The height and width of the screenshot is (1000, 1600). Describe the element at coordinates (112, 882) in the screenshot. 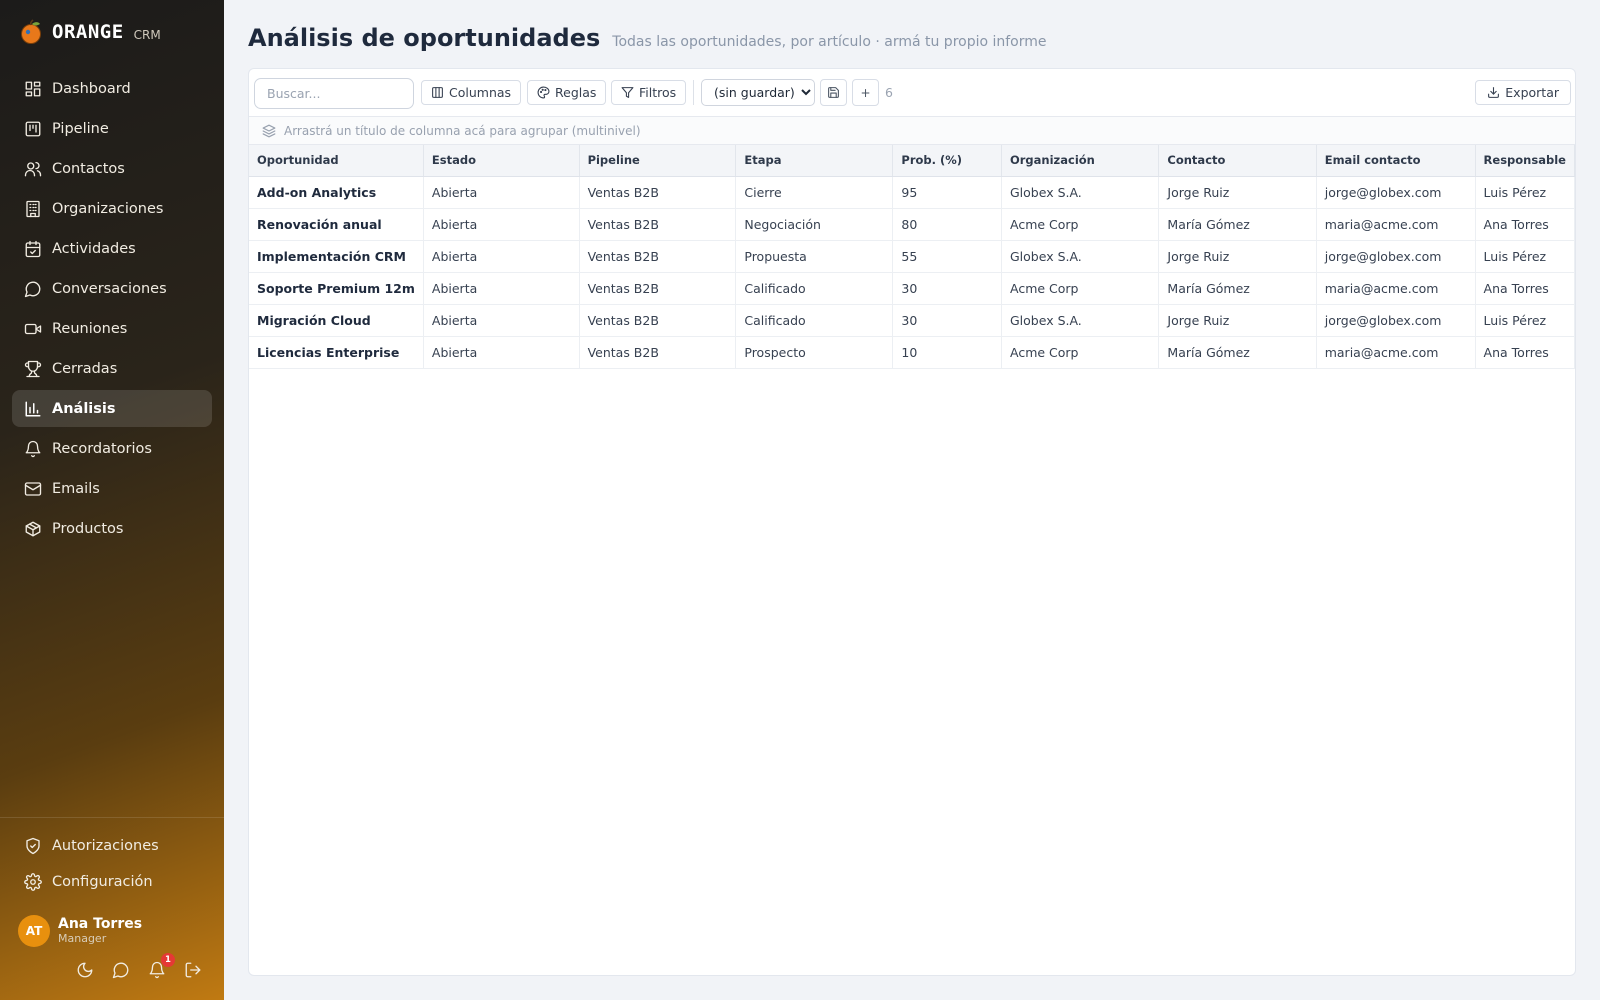

I see `nav-item-configuracion: Configuración` at that location.